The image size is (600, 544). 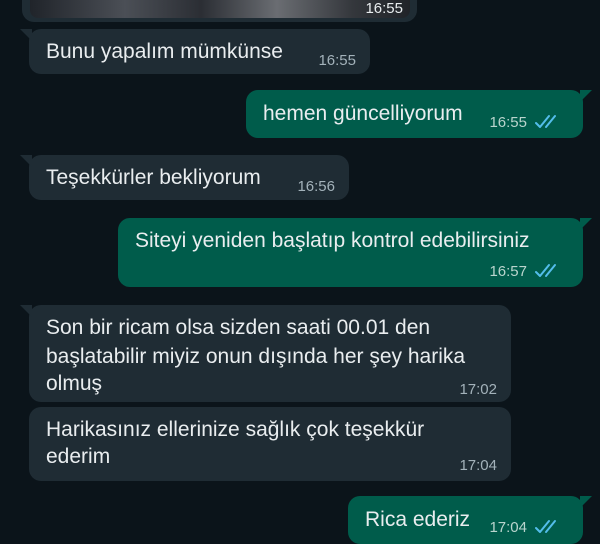 I want to click on media-image-thumbnail, so click(x=220, y=9).